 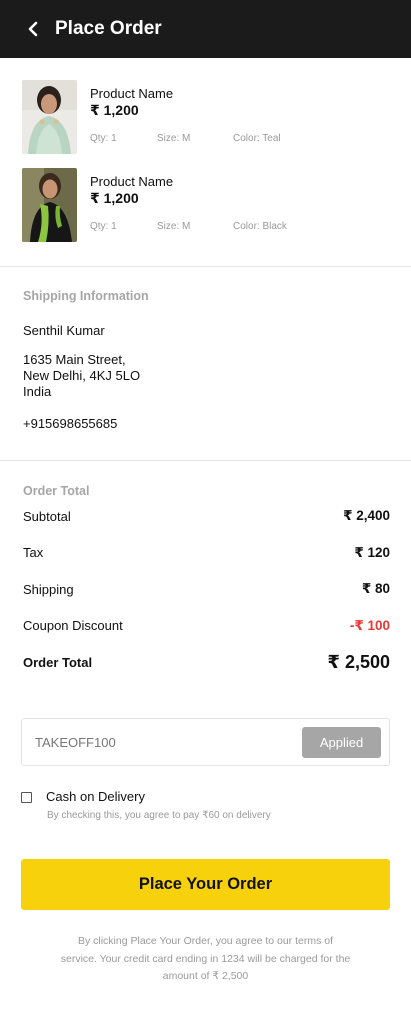 I want to click on tax-row: Tax ₹ 120, so click(x=206, y=553).